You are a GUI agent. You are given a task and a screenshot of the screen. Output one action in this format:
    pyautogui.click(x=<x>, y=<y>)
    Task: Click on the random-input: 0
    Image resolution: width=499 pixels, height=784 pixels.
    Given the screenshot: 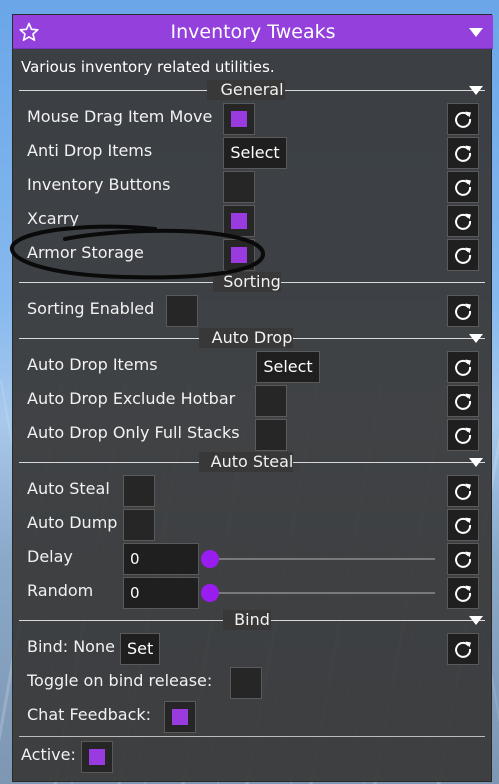 What is the action you would take?
    pyautogui.click(x=161, y=593)
    